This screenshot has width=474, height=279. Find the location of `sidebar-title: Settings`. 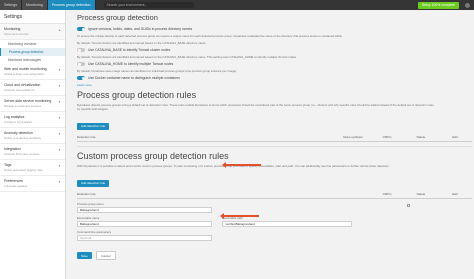

sidebar-title: Settings is located at coordinates (32, 17).